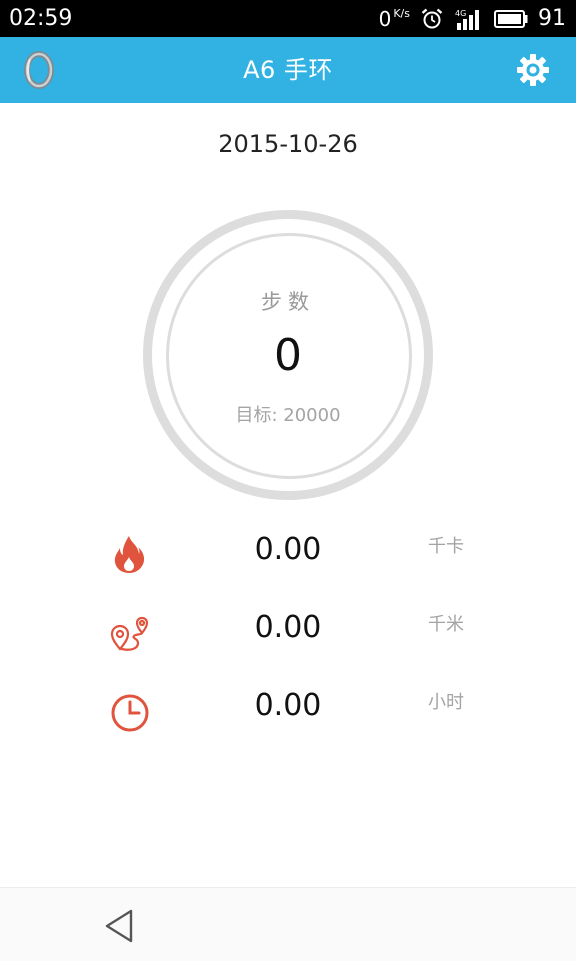 The image size is (576, 961). What do you see at coordinates (533, 70) in the screenshot?
I see `settings-gear-icon` at bounding box center [533, 70].